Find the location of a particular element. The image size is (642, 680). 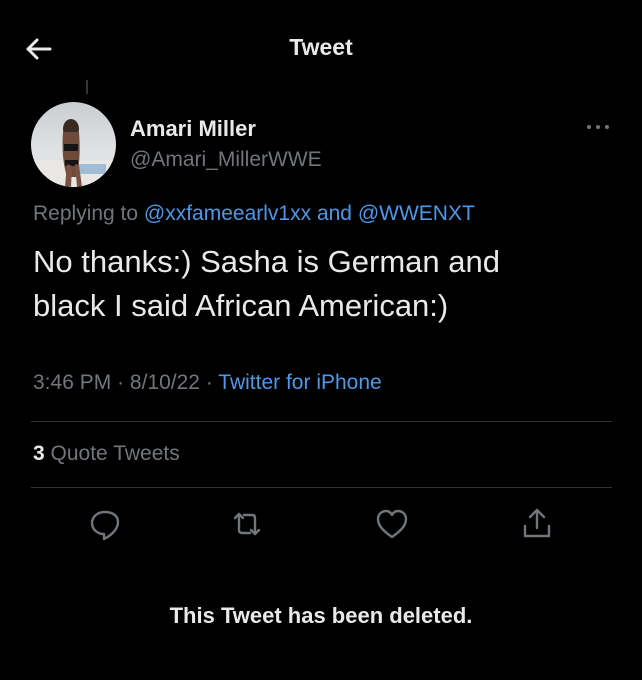

reply-icon is located at coordinates (105, 524).